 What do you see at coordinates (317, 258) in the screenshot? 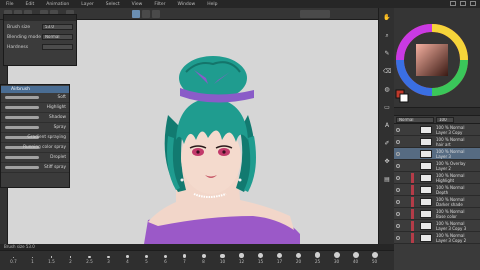
I see `brush-size-preset: 25` at bounding box center [317, 258].